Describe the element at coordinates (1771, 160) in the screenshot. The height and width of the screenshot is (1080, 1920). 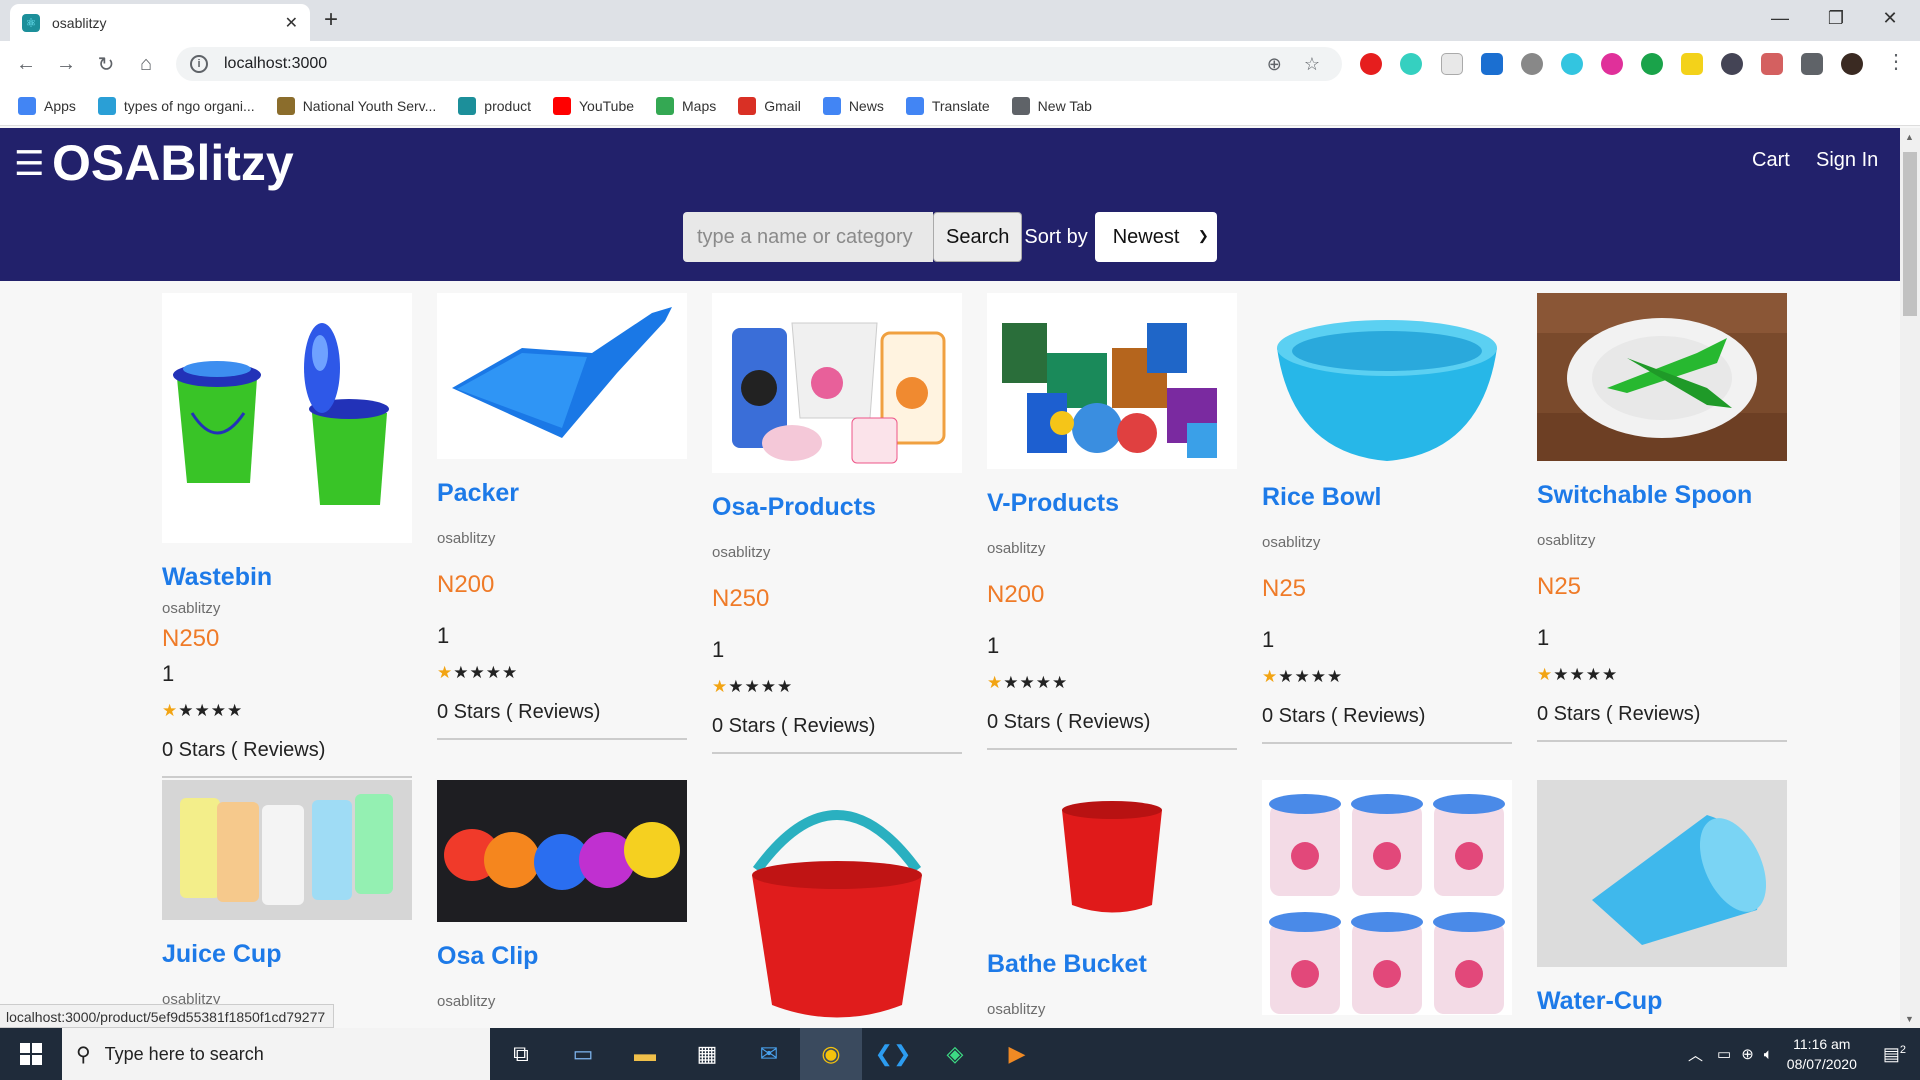
I see `cart-link: Cart` at that location.